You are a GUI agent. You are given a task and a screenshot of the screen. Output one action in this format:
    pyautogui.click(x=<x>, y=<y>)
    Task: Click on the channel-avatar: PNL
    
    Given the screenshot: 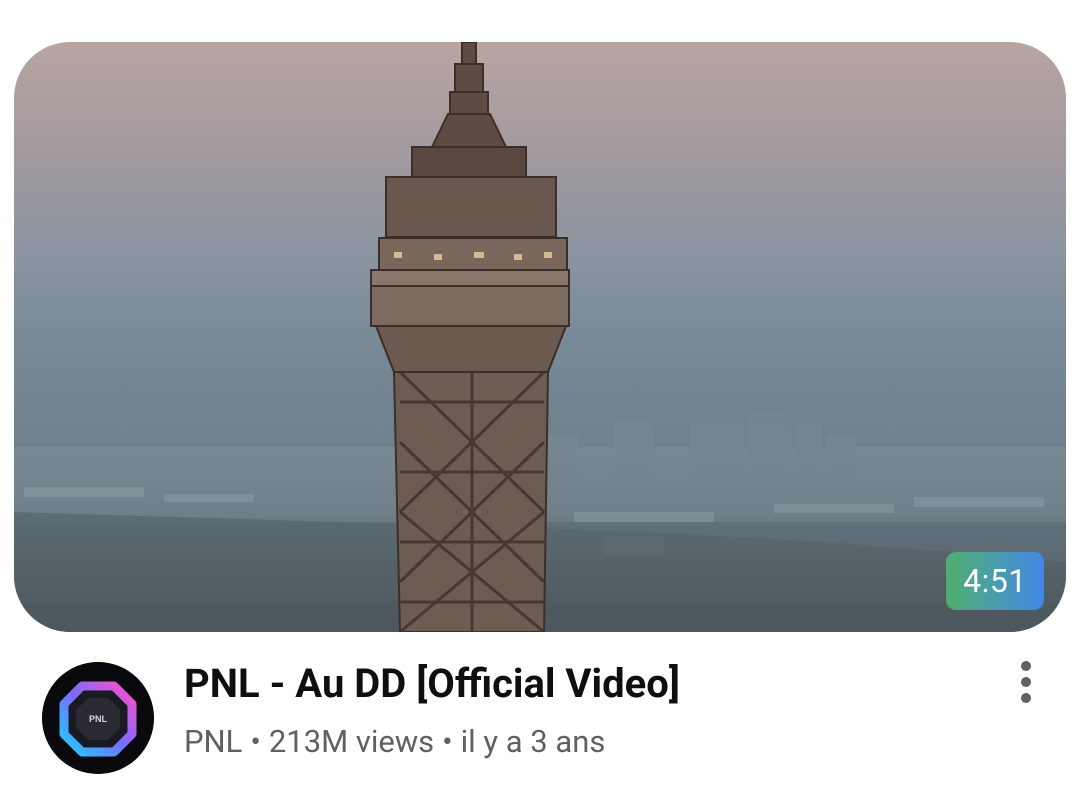 What is the action you would take?
    pyautogui.click(x=98, y=718)
    